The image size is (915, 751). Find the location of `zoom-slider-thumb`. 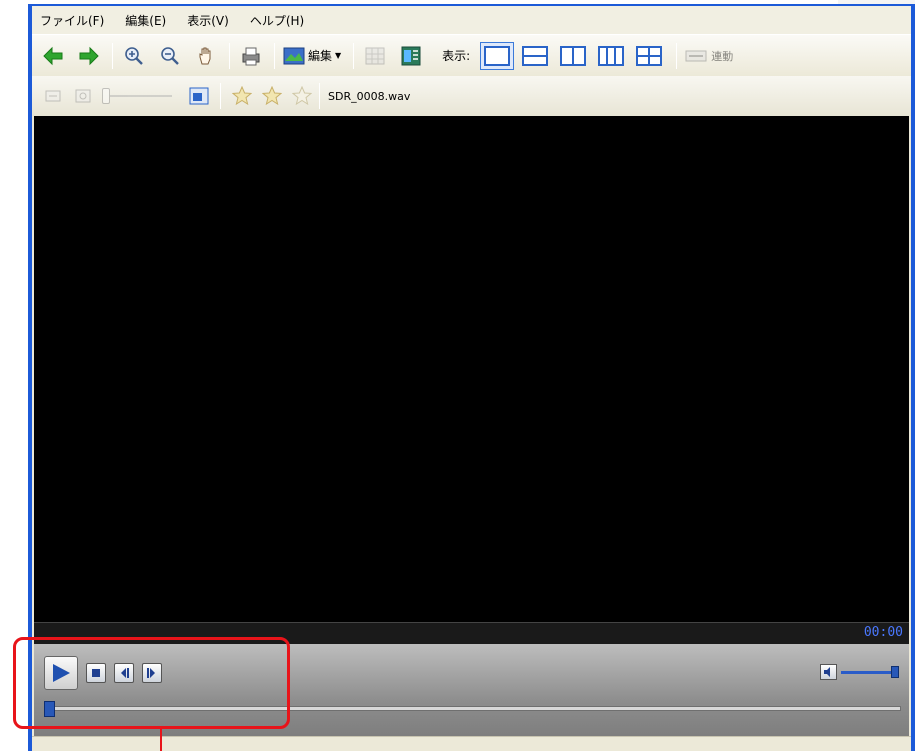

zoom-slider-thumb is located at coordinates (106, 96).